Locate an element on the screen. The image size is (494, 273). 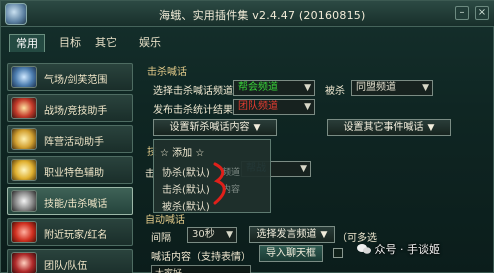
interval-label: 间隔 is located at coordinates (161, 238).